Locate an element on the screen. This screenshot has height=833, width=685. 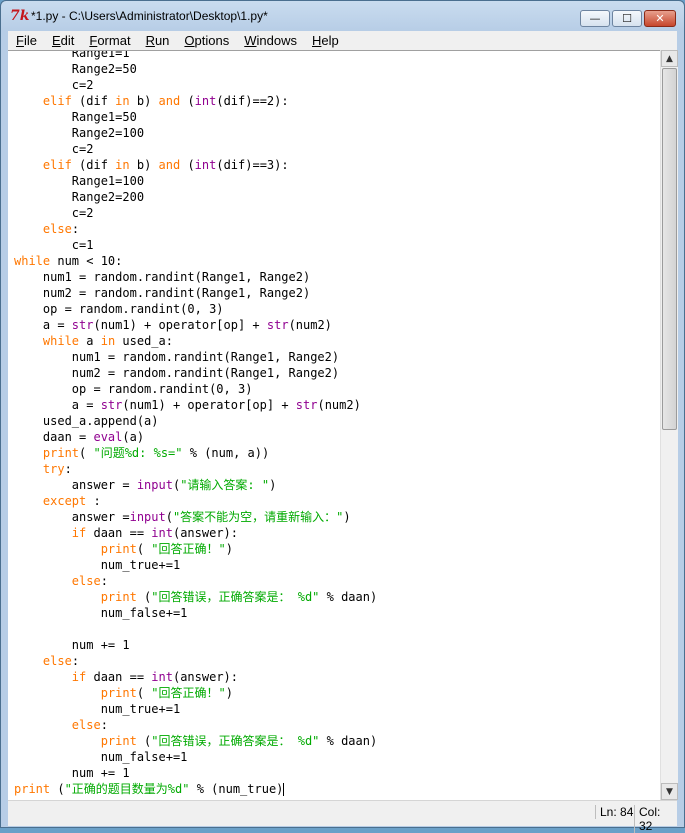
menu-options: Options is located at coordinates (206, 40).